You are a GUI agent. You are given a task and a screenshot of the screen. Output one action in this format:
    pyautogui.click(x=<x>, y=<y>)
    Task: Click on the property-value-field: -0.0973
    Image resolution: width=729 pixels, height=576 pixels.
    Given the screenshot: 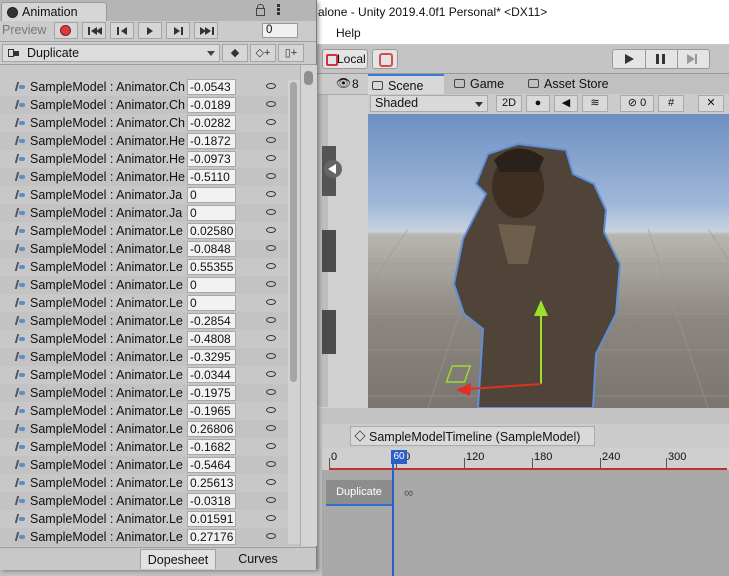 What is the action you would take?
    pyautogui.click(x=211, y=159)
    